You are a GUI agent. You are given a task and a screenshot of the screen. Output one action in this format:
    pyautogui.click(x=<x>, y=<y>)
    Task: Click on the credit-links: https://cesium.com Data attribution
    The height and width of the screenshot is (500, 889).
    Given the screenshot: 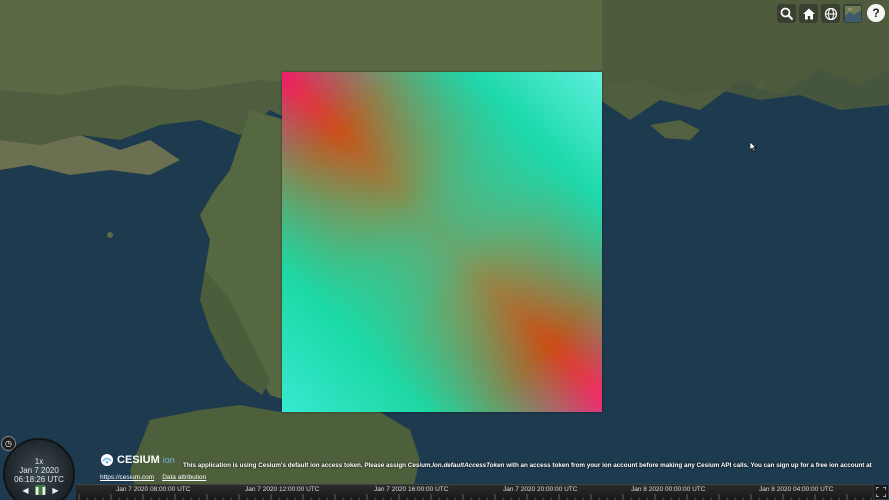 What is the action you would take?
    pyautogui.click(x=153, y=477)
    